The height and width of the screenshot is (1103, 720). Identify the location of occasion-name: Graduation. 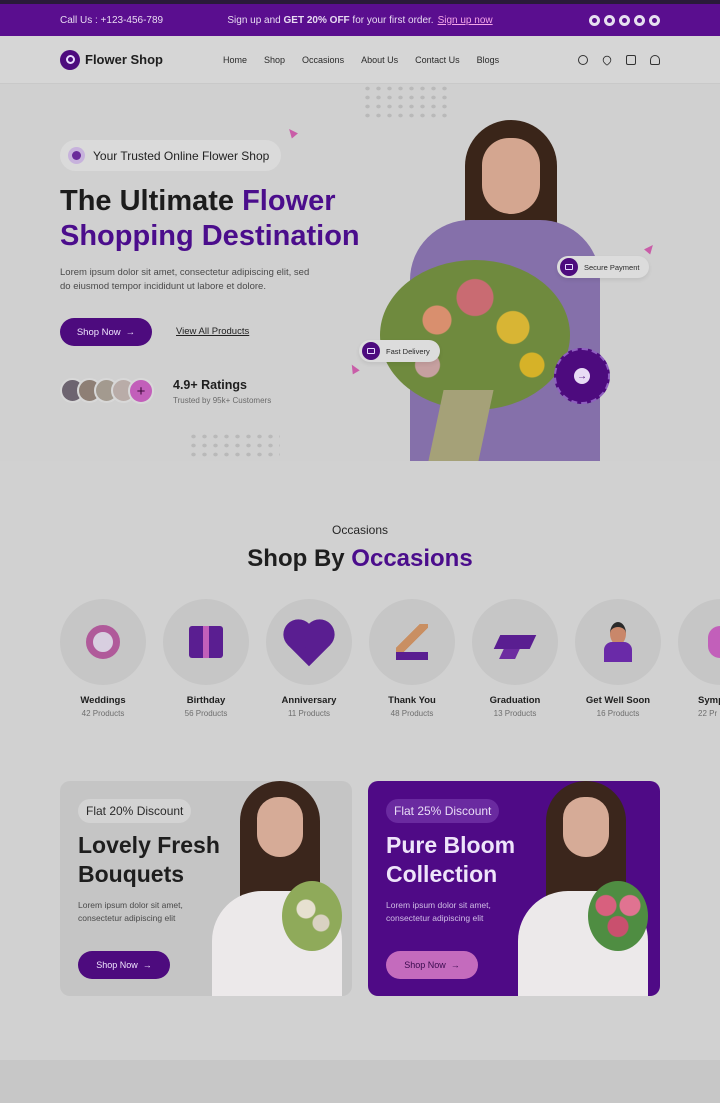
(515, 700).